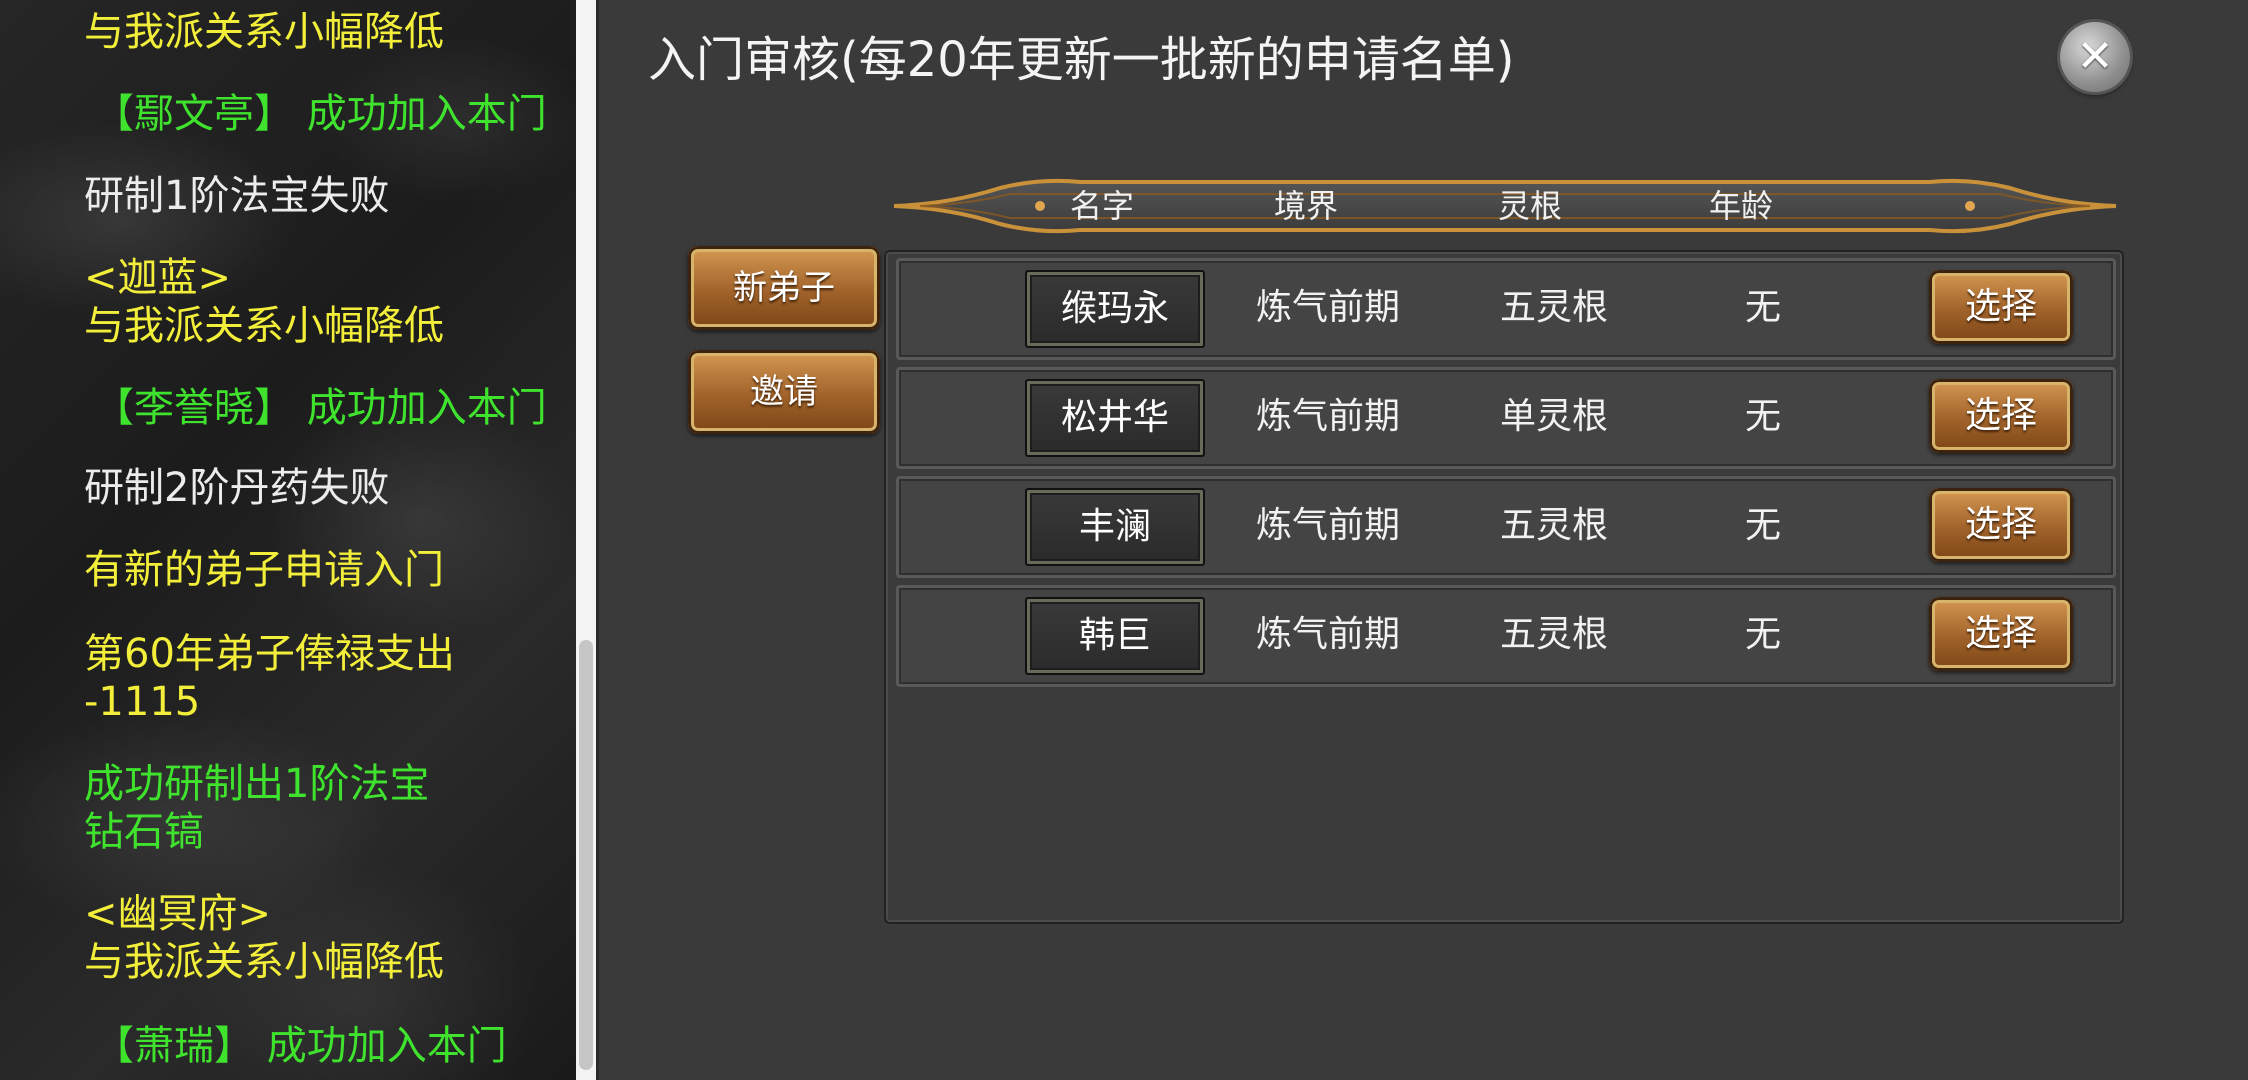 This screenshot has height=1080, width=2248. What do you see at coordinates (1306, 206) in the screenshot?
I see `column-header-realm: 境界` at bounding box center [1306, 206].